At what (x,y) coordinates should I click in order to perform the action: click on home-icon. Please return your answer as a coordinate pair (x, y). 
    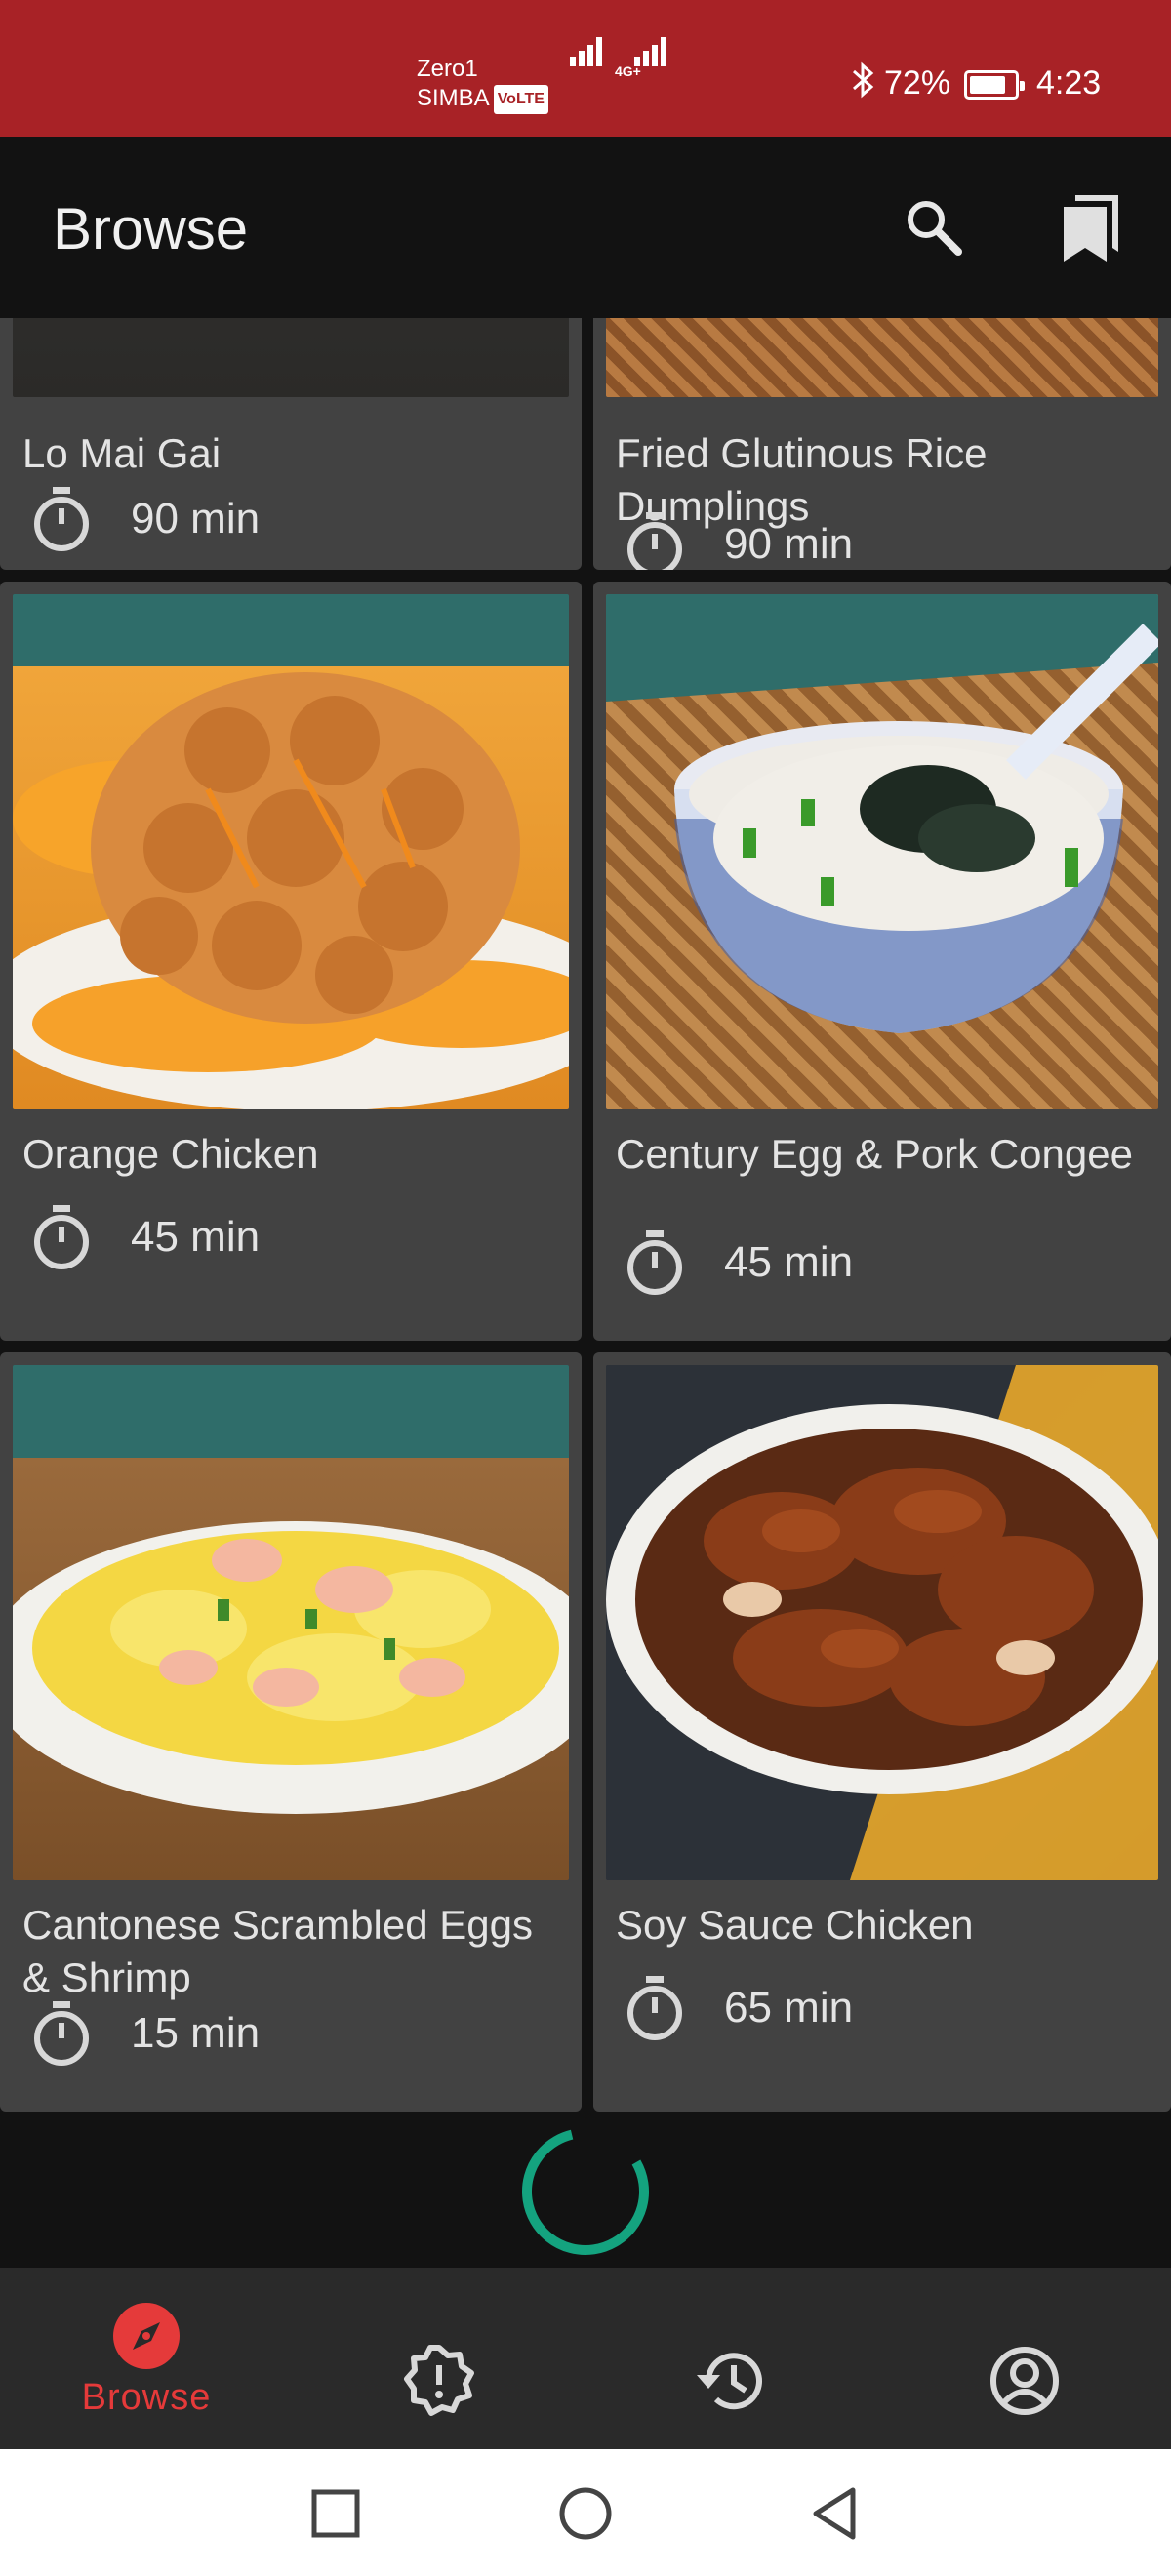
    Looking at the image, I should click on (585, 2513).